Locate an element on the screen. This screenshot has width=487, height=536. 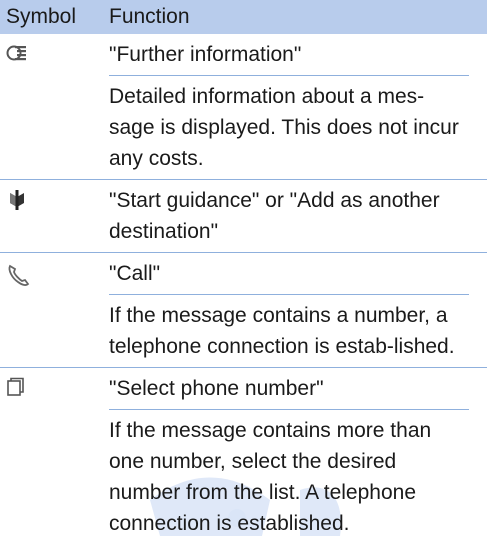
info-list-icon is located at coordinates (57, 53).